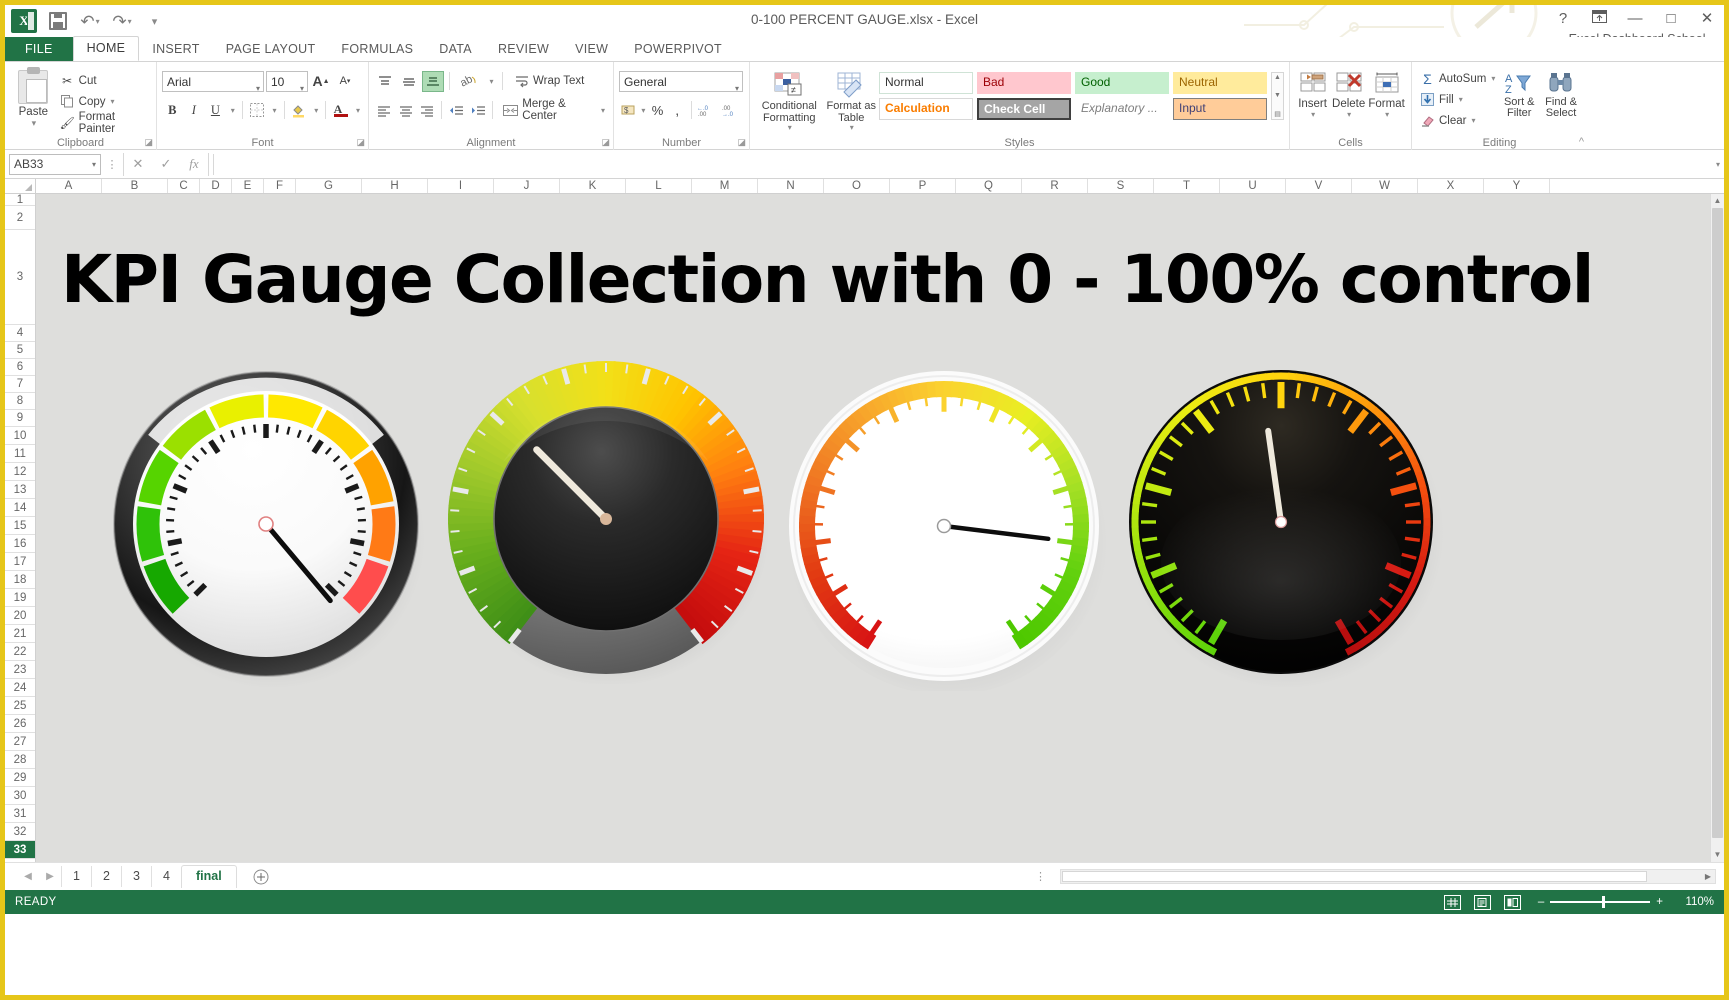 The image size is (1729, 1000). I want to click on zoom-slider: – +, so click(1600, 902).